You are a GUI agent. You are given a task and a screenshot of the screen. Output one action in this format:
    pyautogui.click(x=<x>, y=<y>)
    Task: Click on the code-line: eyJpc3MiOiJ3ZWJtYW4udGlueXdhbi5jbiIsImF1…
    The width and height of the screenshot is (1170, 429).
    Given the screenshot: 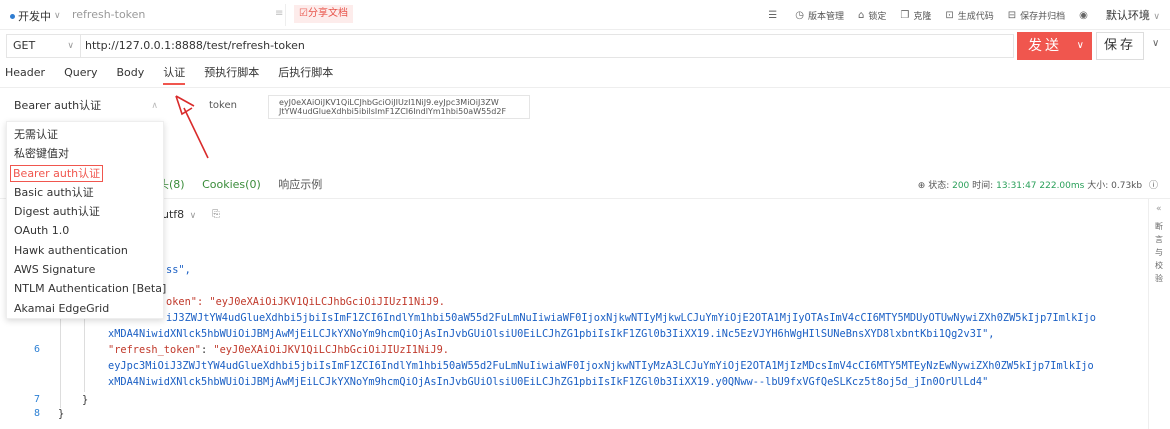 What is the action you would take?
    pyautogui.click(x=601, y=366)
    